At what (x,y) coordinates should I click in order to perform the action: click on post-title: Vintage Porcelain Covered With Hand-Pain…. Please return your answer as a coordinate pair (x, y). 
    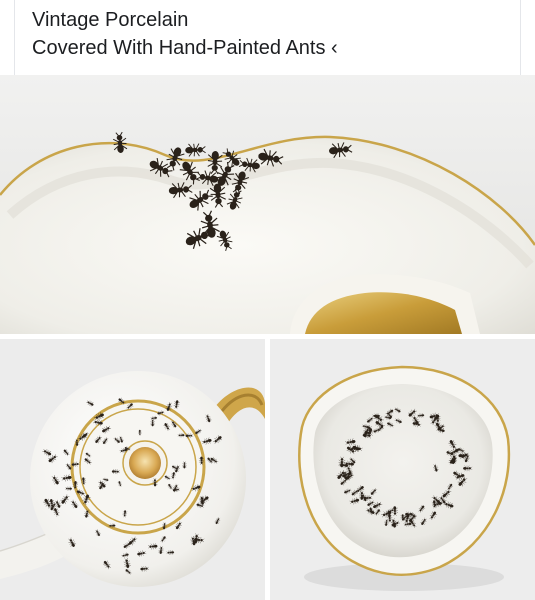
    Looking at the image, I should click on (267, 34).